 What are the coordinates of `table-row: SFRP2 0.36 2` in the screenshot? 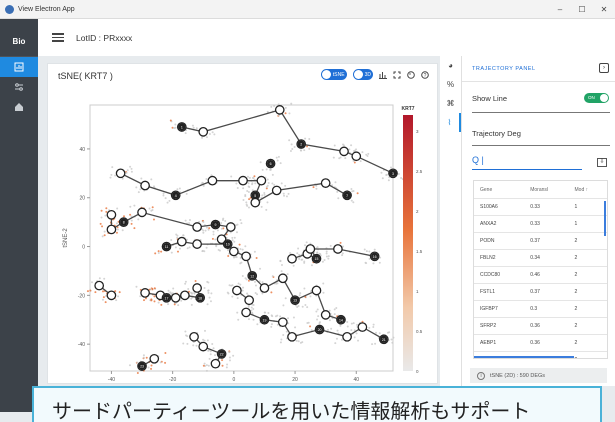 It's located at (540, 326).